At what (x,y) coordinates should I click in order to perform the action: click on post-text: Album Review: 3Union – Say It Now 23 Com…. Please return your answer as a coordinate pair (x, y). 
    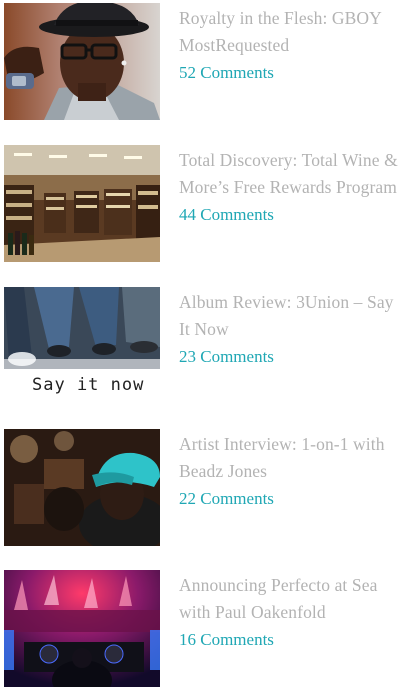
    Looking at the image, I should click on (291, 329).